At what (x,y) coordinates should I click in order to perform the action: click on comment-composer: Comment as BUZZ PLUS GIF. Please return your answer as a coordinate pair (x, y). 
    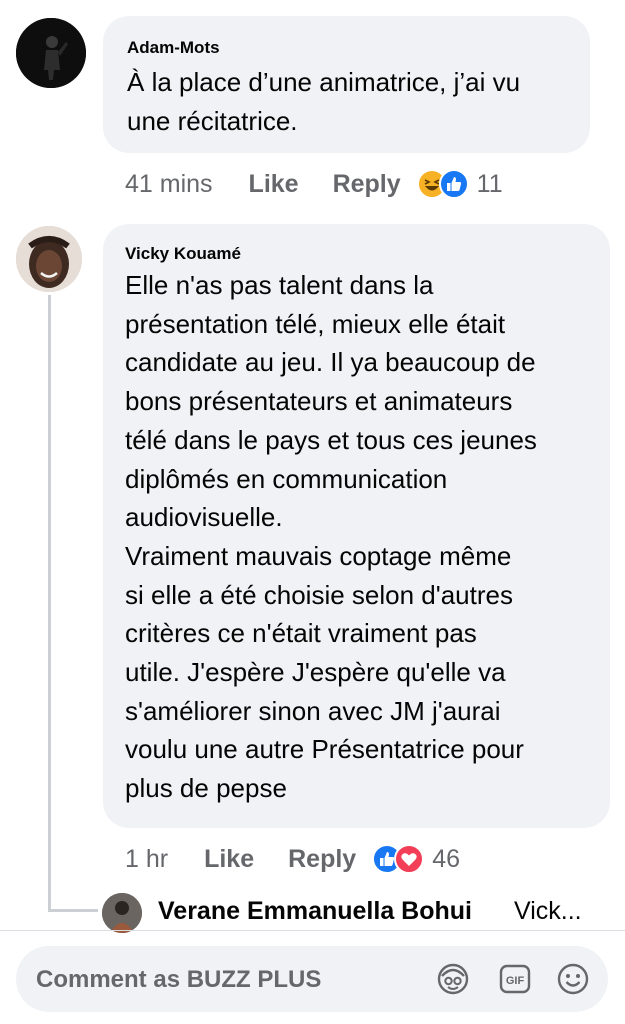
    Looking at the image, I should click on (312, 979).